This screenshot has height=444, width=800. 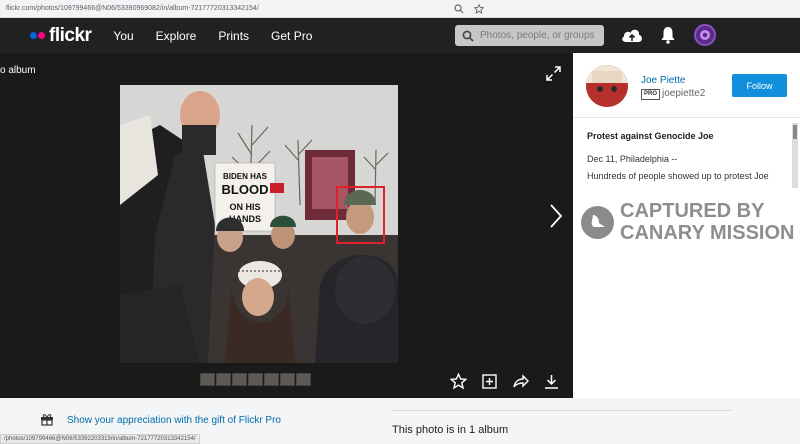 I want to click on canary-bird-icon, so click(x=598, y=221).